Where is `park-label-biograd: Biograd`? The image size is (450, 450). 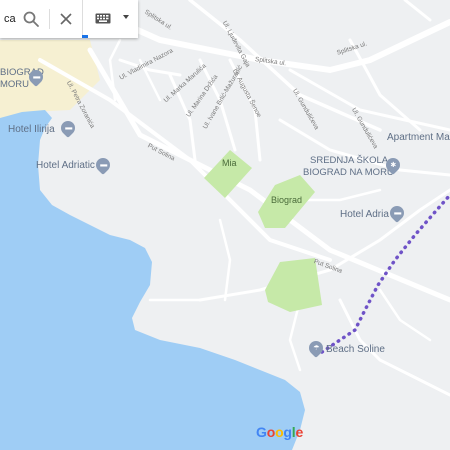
park-label-biograd: Biograd is located at coordinates (287, 200).